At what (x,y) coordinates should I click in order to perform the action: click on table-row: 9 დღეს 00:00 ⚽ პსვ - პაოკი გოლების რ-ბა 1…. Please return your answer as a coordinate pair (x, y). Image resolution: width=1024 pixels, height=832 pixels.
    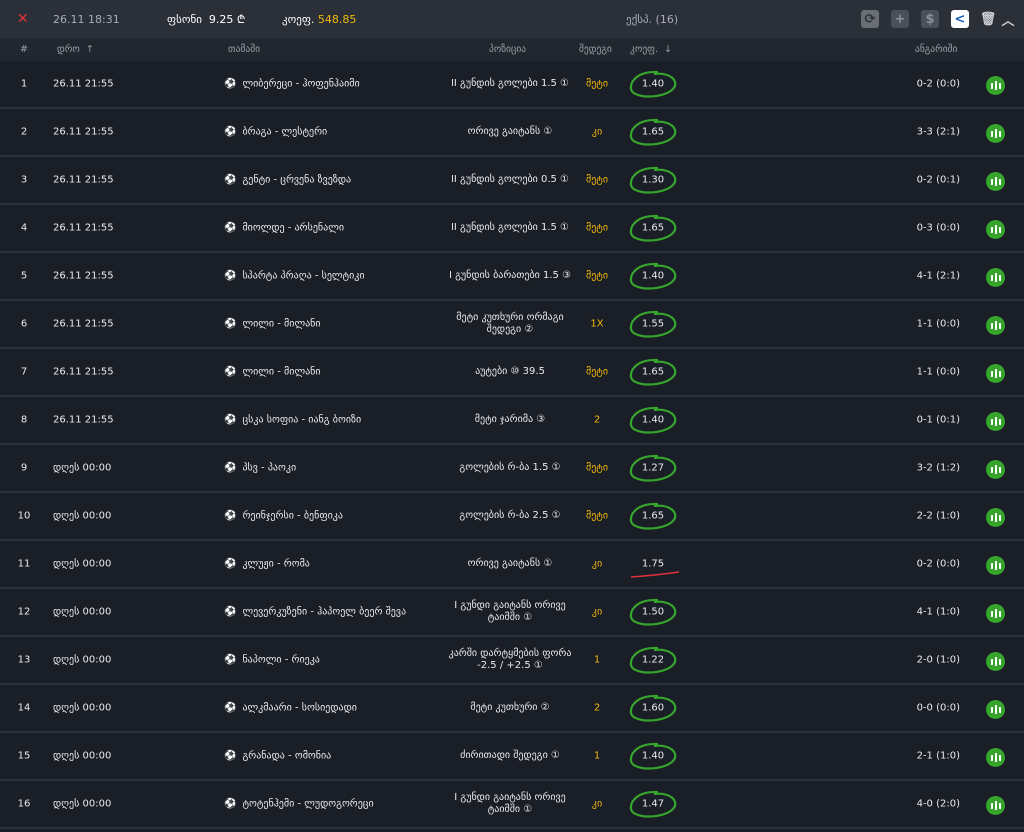
    Looking at the image, I should click on (512, 469).